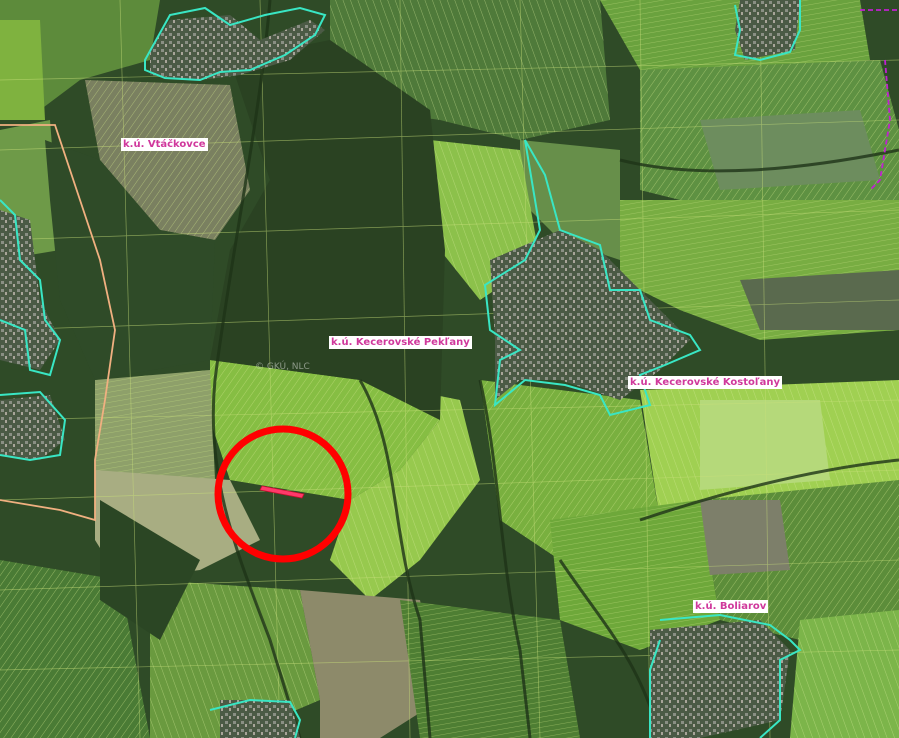 The width and height of the screenshot is (899, 738). I want to click on map-watermark: © GKÚ, NLC, so click(282, 367).